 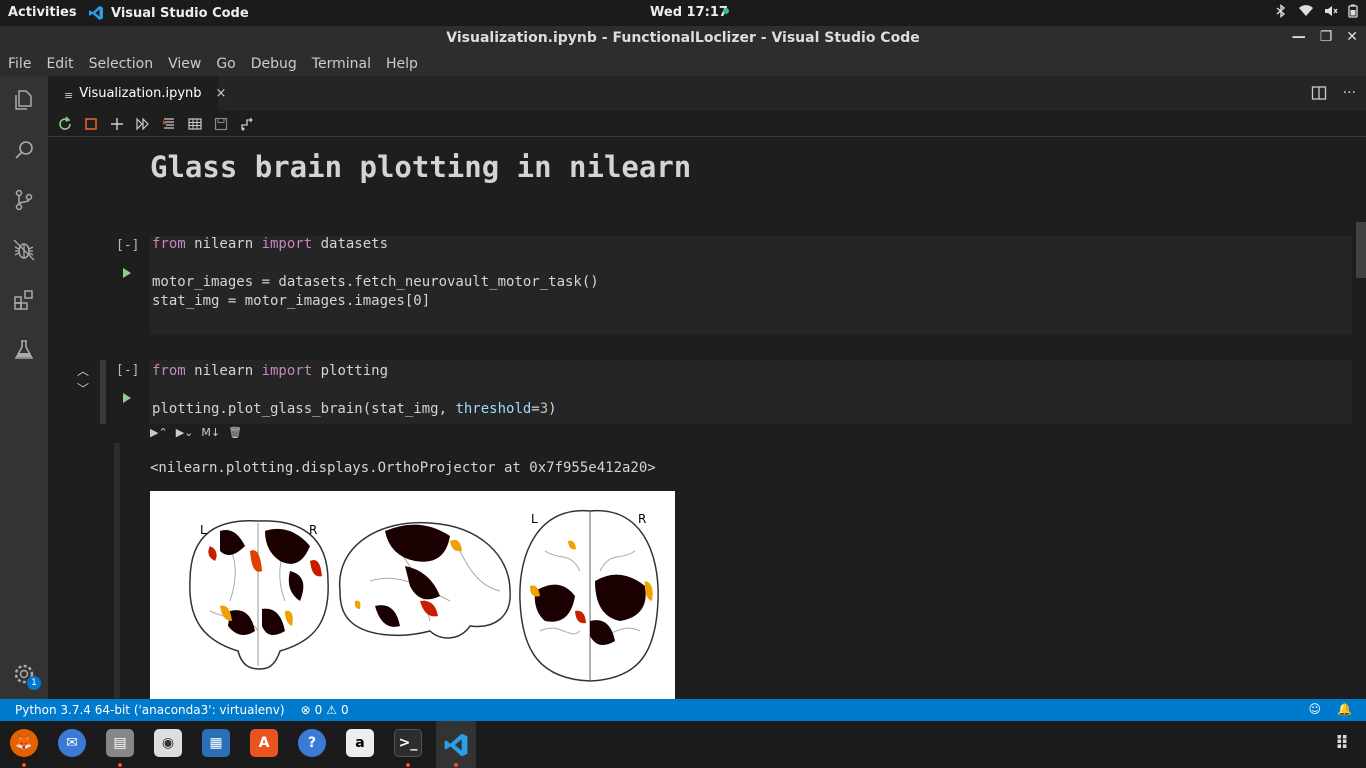 What do you see at coordinates (1315, 709) in the screenshot?
I see `feedback-smiley-icon: ☺` at bounding box center [1315, 709].